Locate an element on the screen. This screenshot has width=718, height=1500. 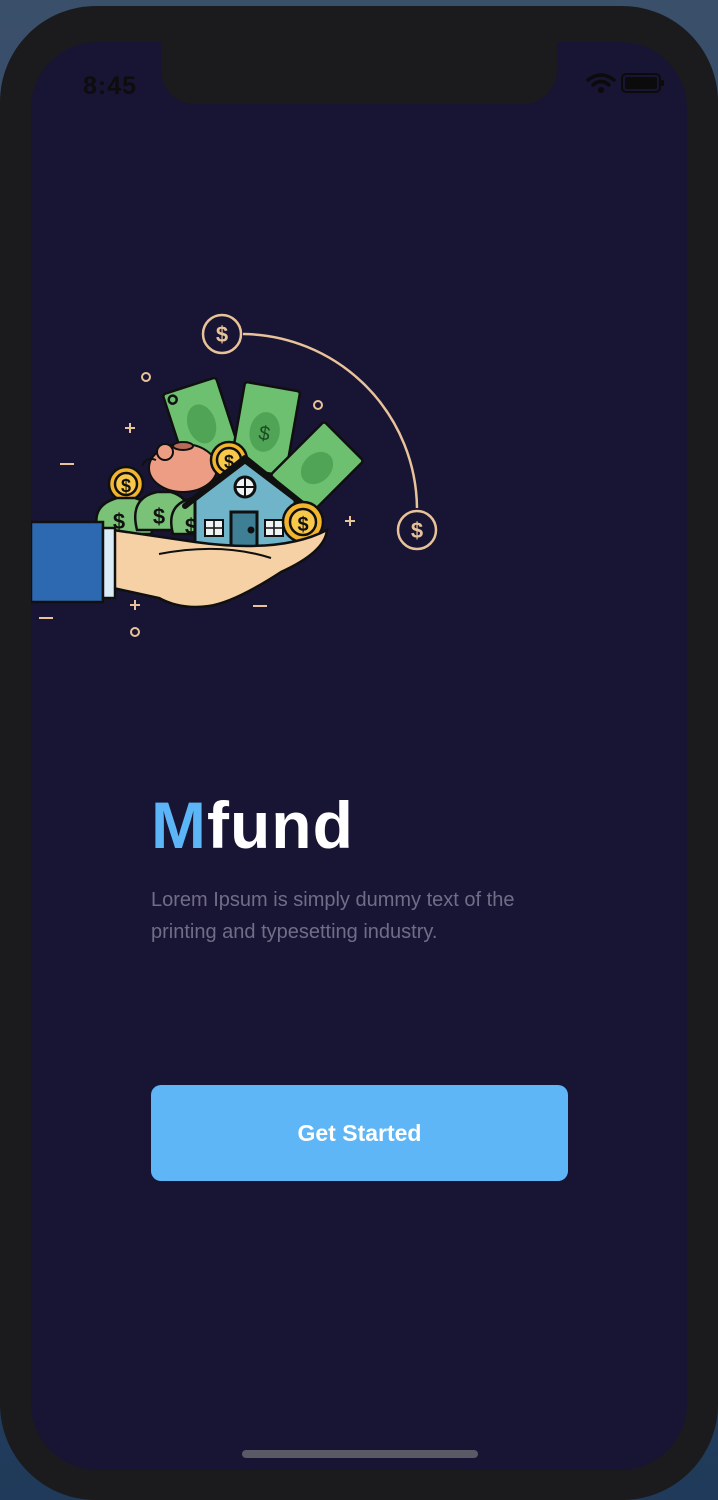
wifi-icon is located at coordinates (601, 83).